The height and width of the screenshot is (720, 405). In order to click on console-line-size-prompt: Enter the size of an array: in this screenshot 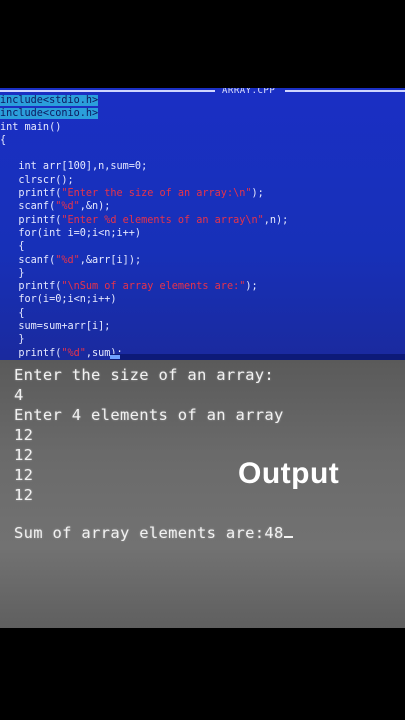, I will do `click(144, 375)`.